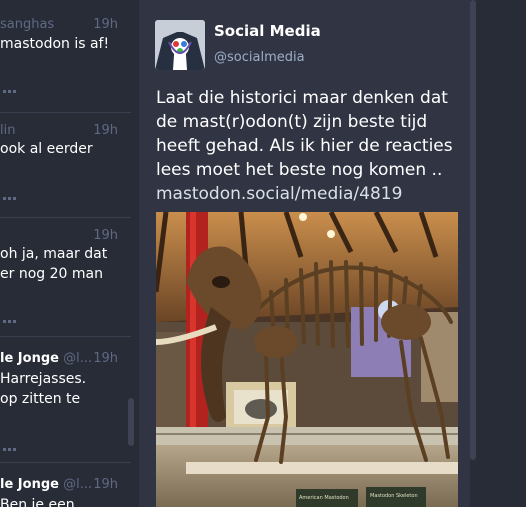  I want to click on toot-line: Laat die historici maar denken dat, so click(302, 98).